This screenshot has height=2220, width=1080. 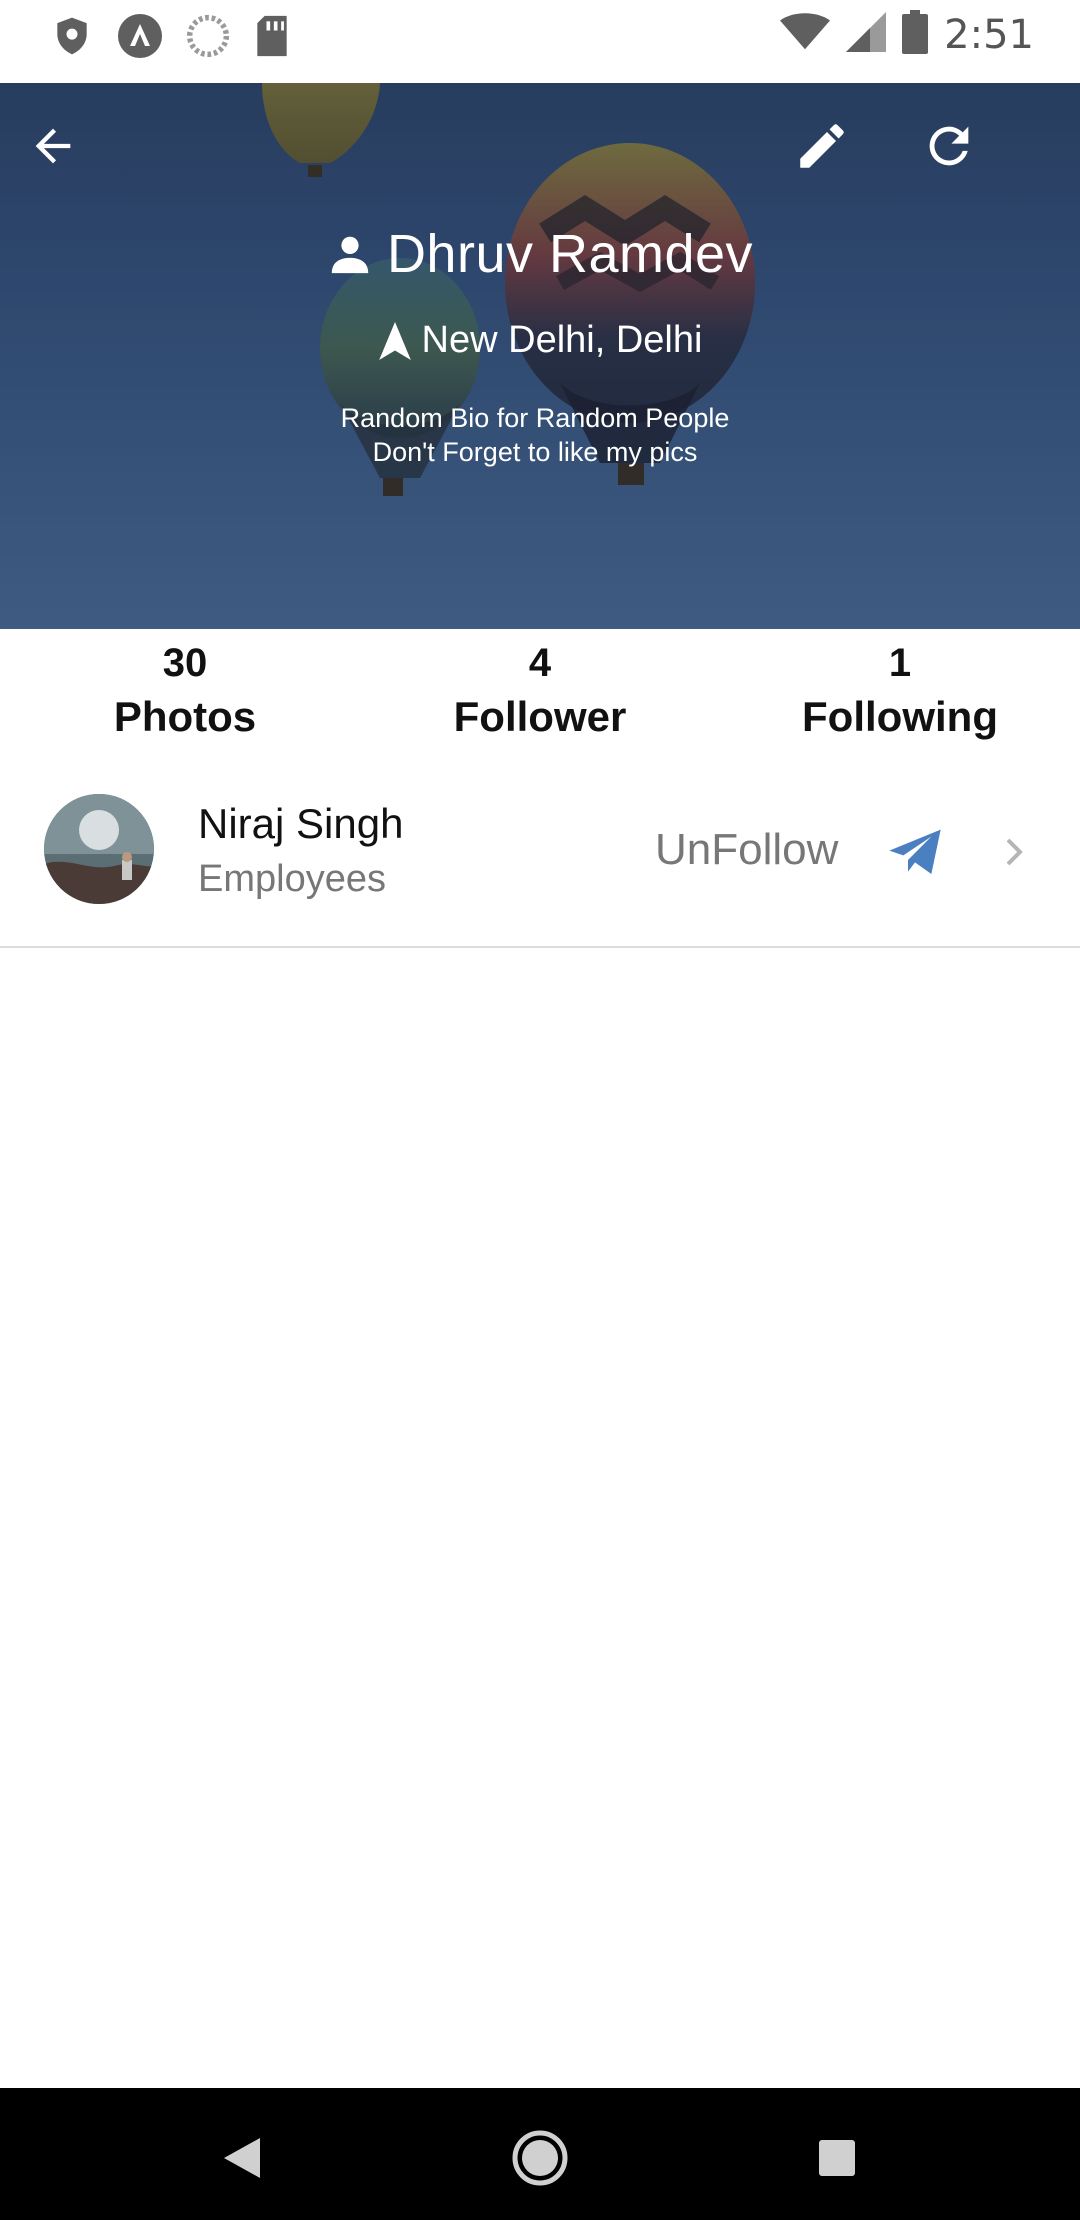 I want to click on followers-label: Follower, so click(x=540, y=716).